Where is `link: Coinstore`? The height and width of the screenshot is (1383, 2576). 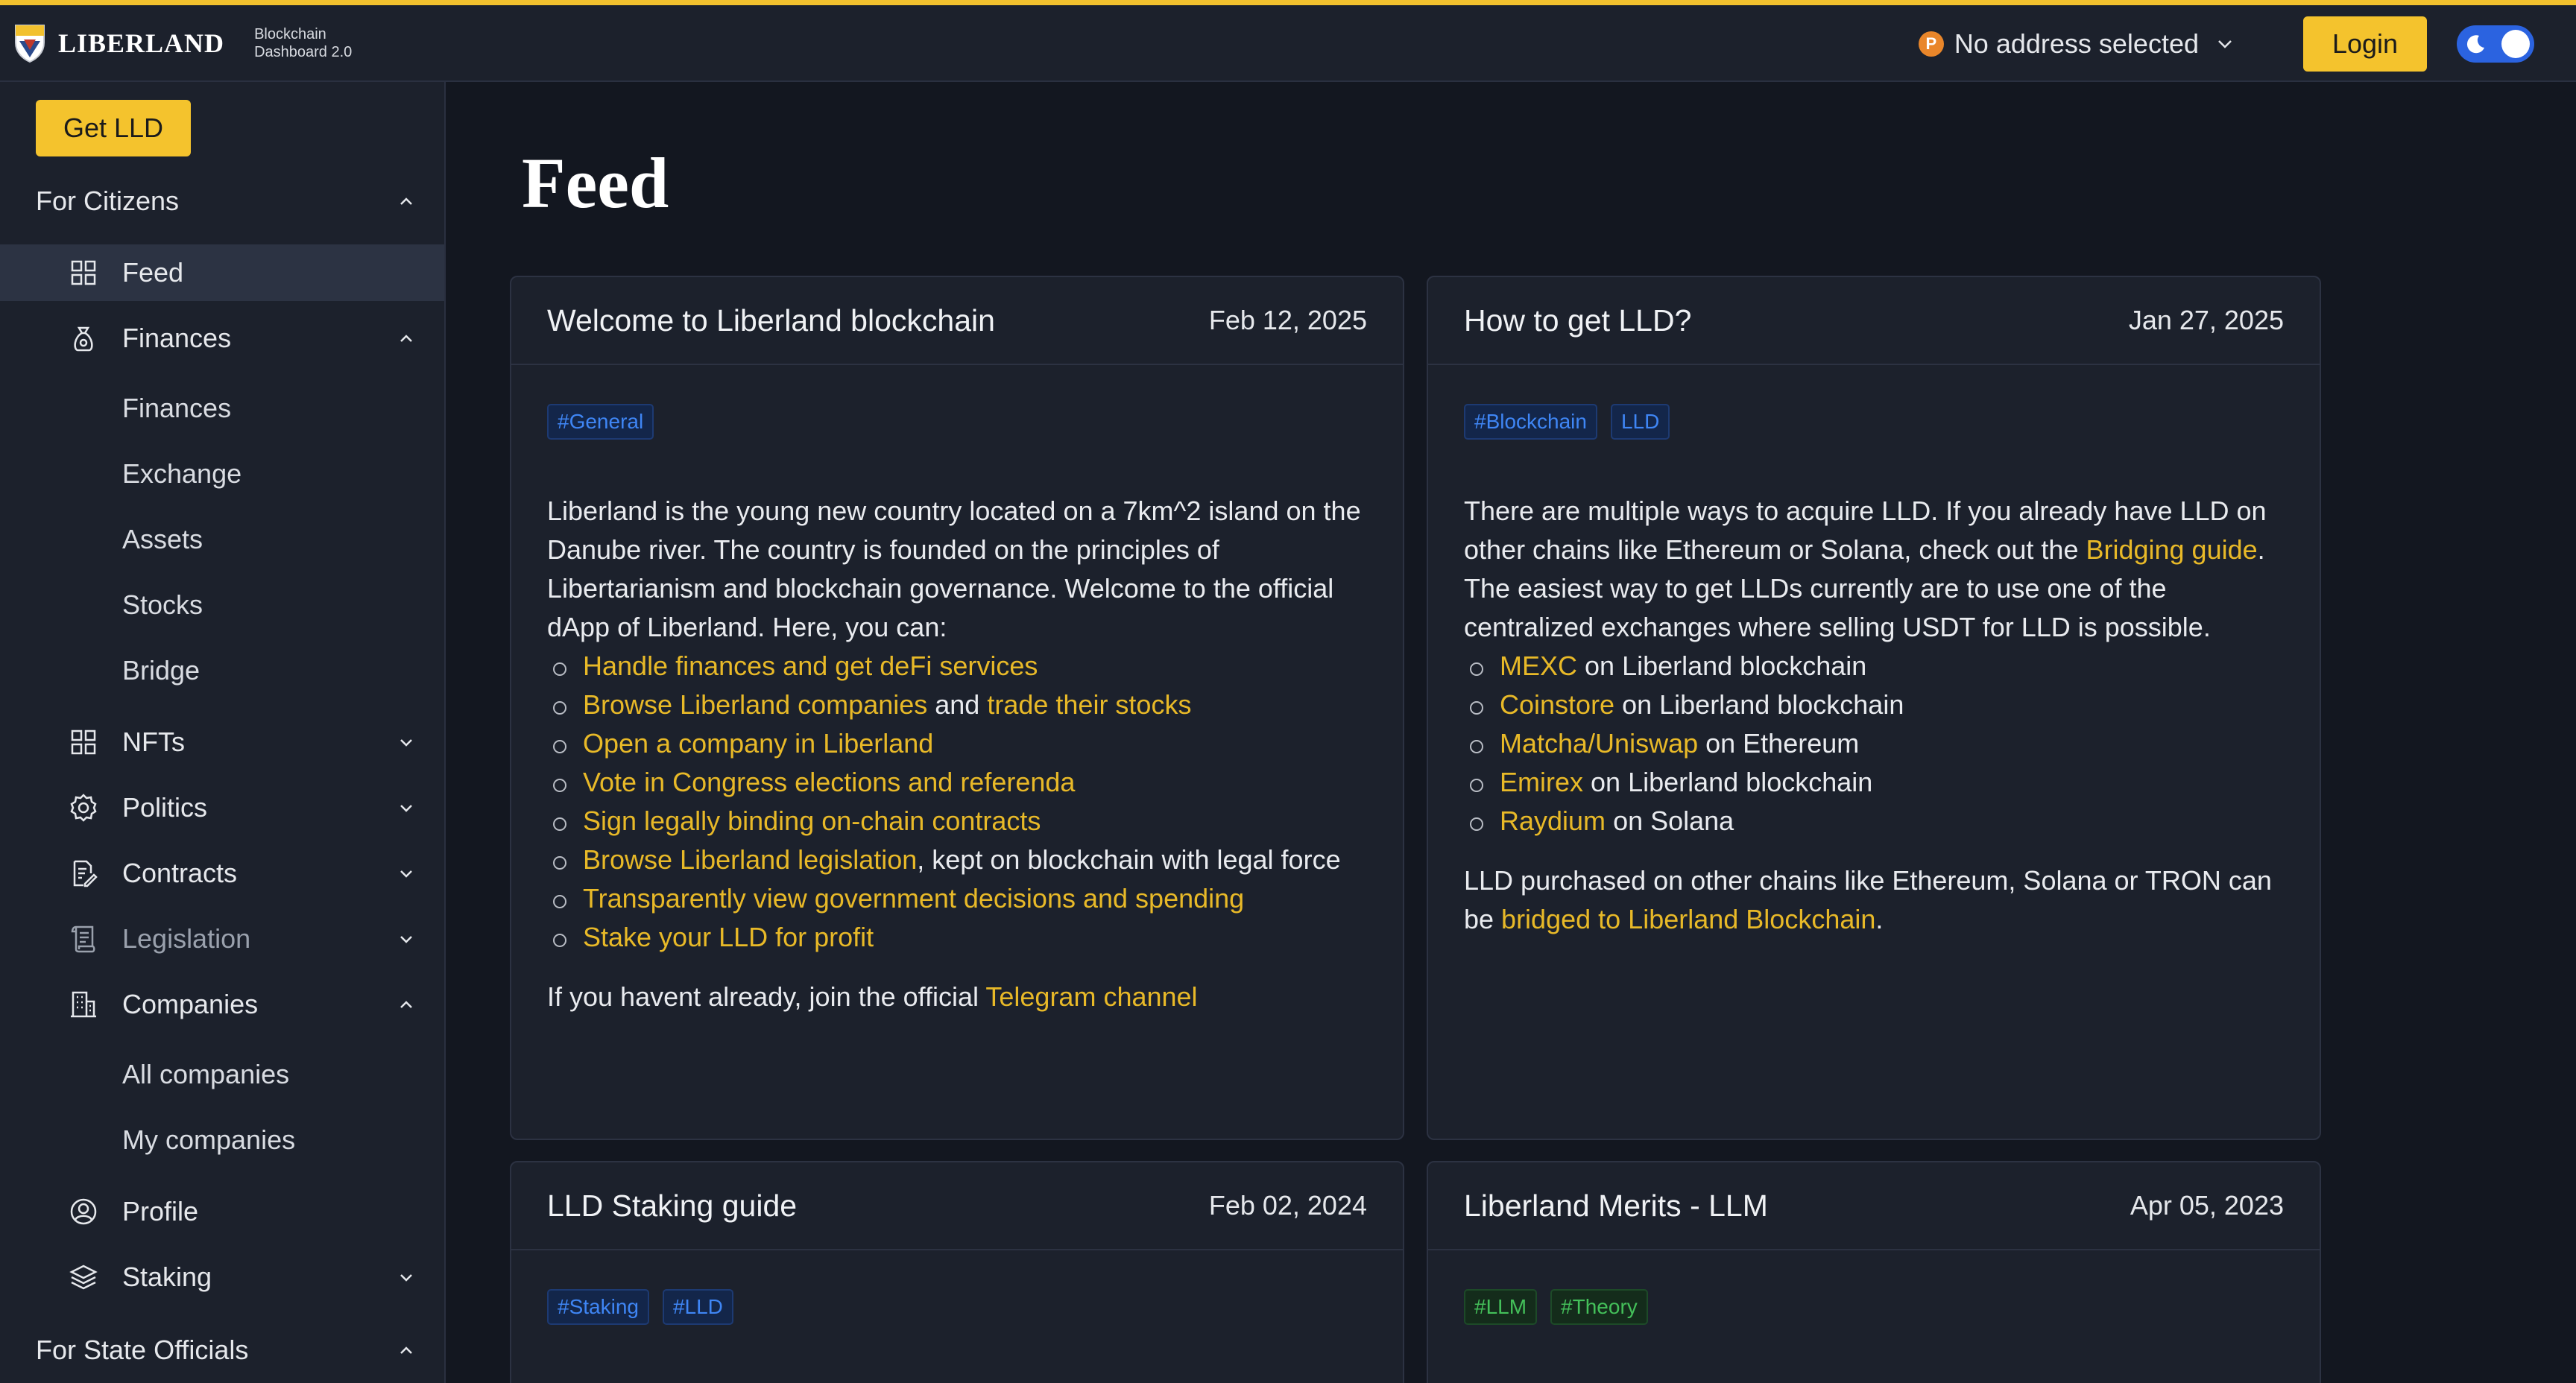 link: Coinstore is located at coordinates (1557, 704).